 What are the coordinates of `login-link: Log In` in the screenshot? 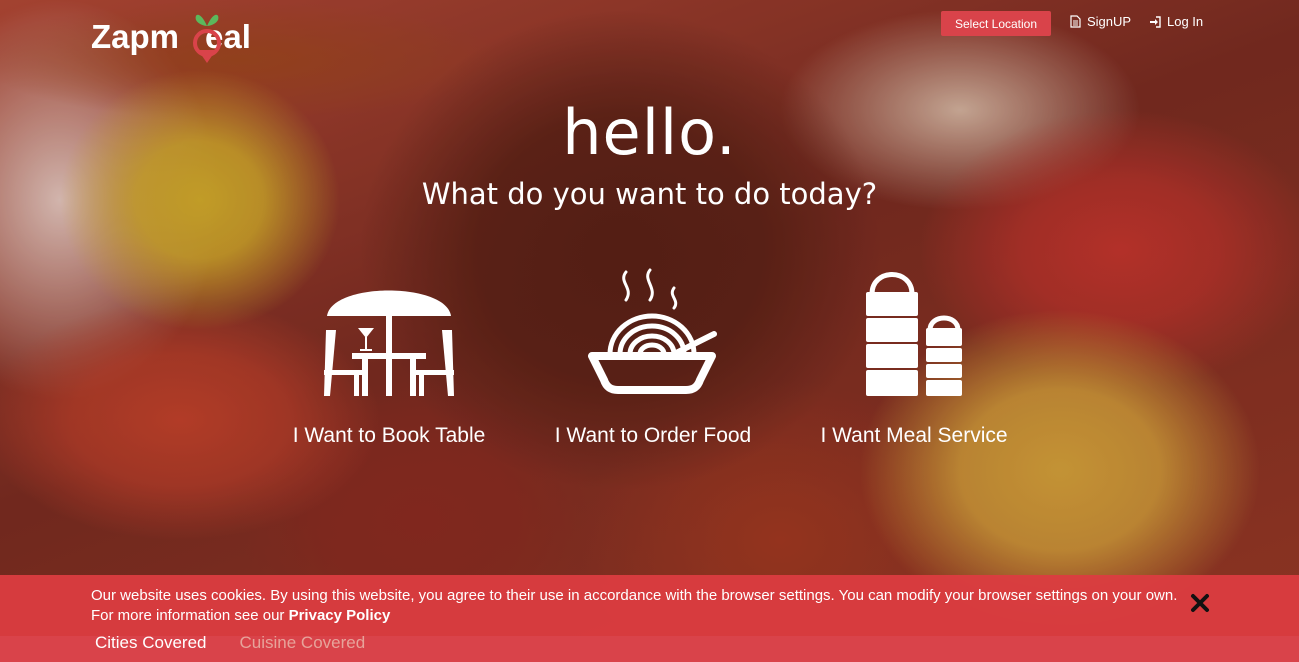 It's located at (1176, 21).